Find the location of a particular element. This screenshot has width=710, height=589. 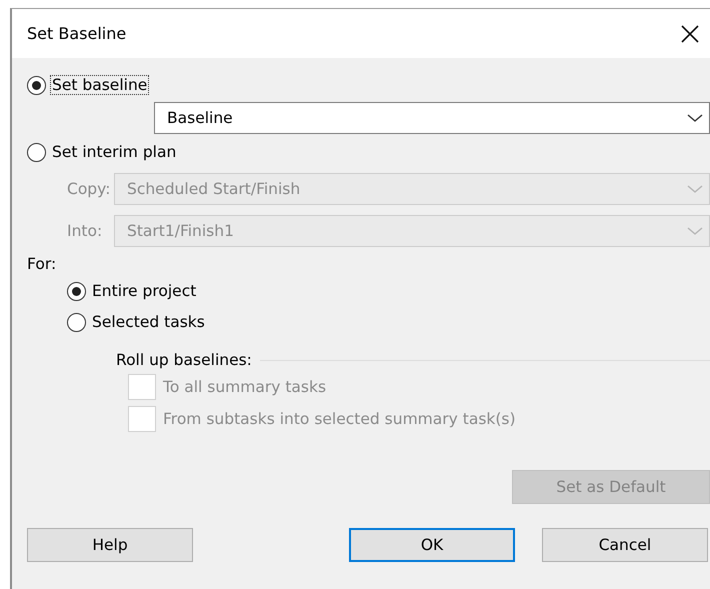

close-icon is located at coordinates (690, 34).